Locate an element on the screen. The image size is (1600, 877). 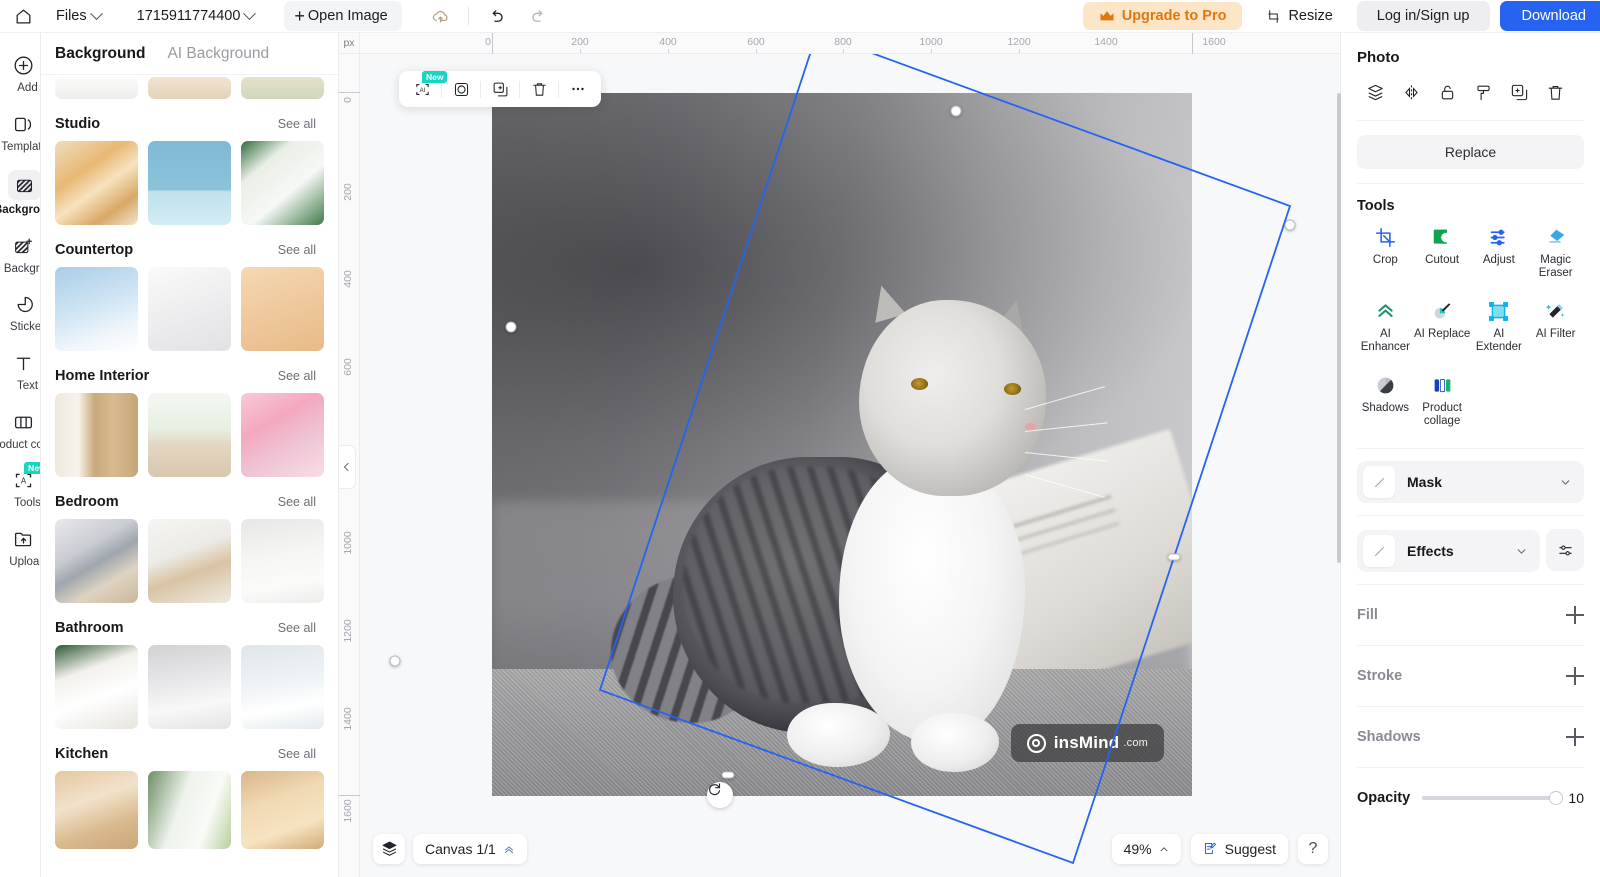
ruler-unit-label: px is located at coordinates (349, 43).